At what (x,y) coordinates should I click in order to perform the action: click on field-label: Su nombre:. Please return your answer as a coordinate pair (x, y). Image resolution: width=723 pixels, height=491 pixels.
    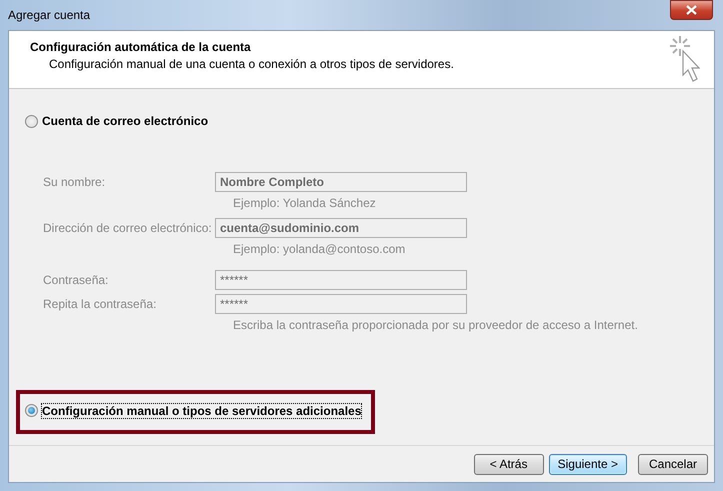
    Looking at the image, I should click on (74, 182).